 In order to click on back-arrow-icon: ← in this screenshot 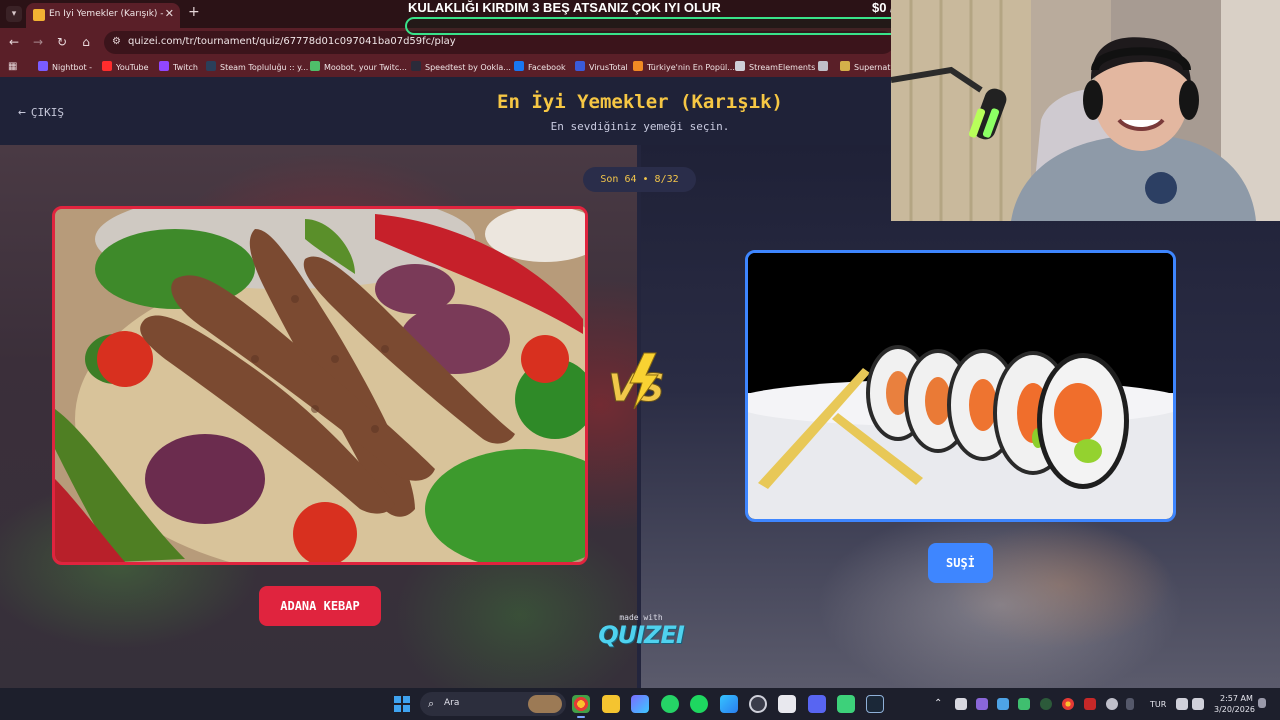, I will do `click(14, 42)`.